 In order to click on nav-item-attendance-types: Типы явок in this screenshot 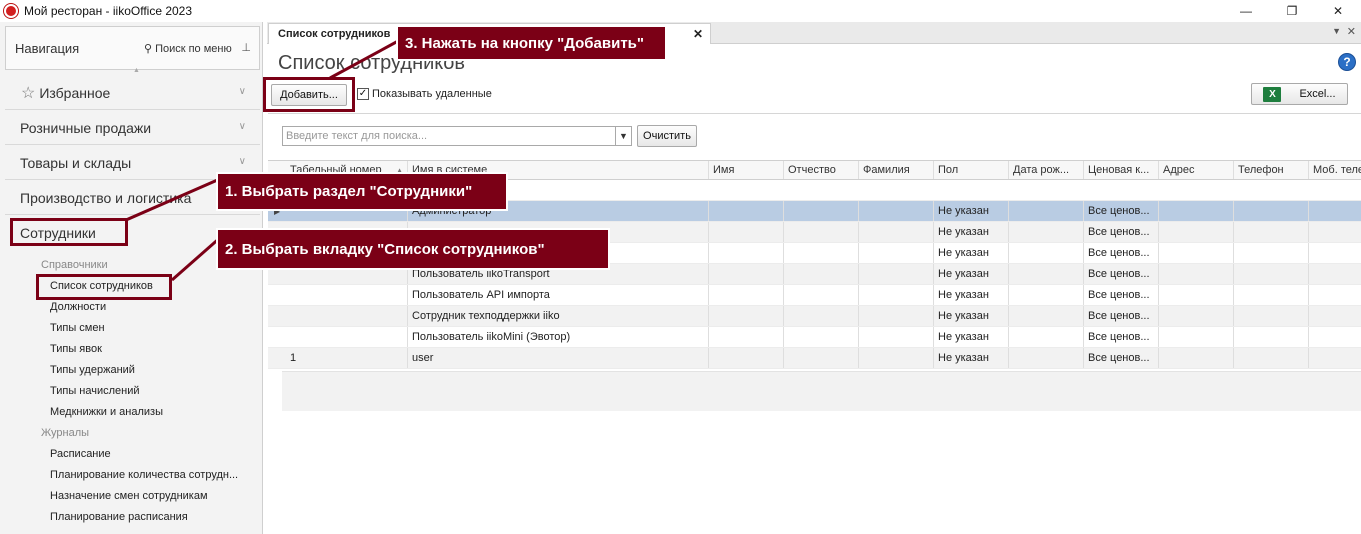, I will do `click(76, 349)`.